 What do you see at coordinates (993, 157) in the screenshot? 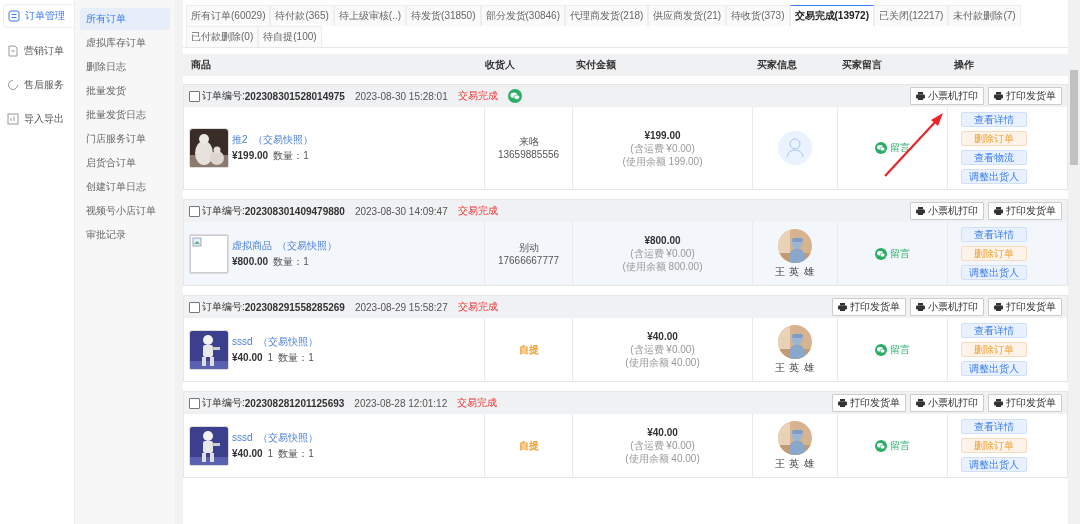
I see `action-button: 查看物流` at bounding box center [993, 157].